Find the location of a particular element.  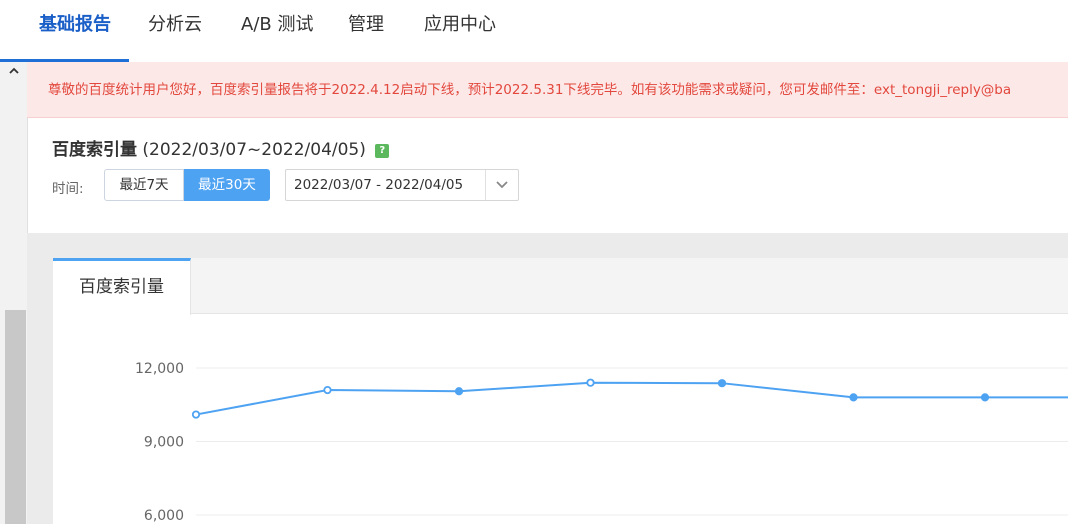

date-range-value: 2022/03/07 - 2022/04/05 is located at coordinates (379, 185).